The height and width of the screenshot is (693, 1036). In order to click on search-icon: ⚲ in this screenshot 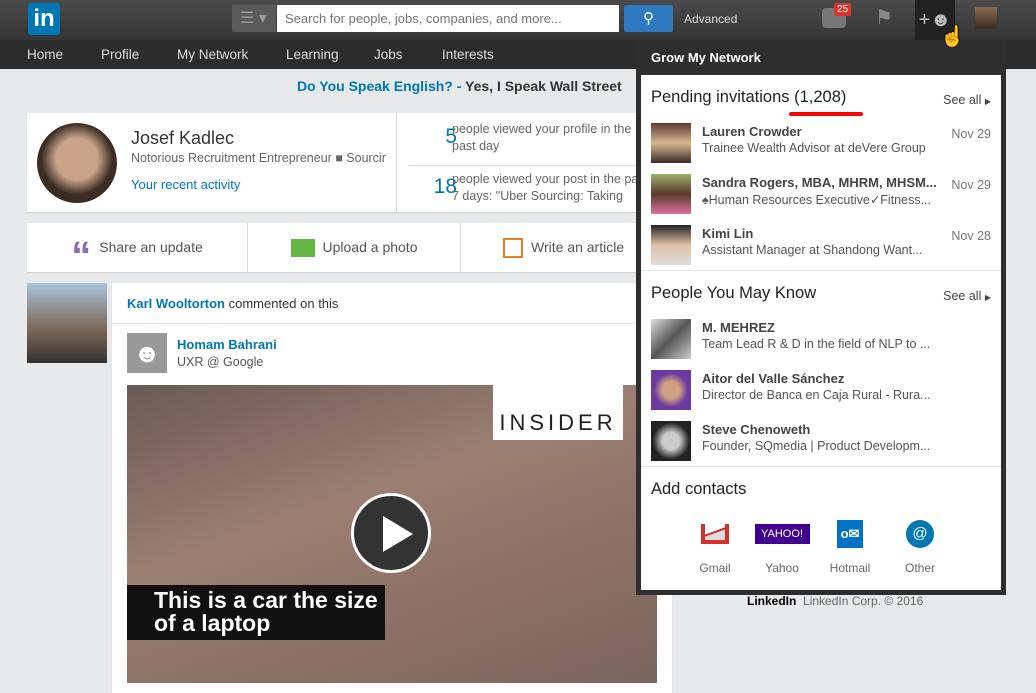, I will do `click(648, 18)`.